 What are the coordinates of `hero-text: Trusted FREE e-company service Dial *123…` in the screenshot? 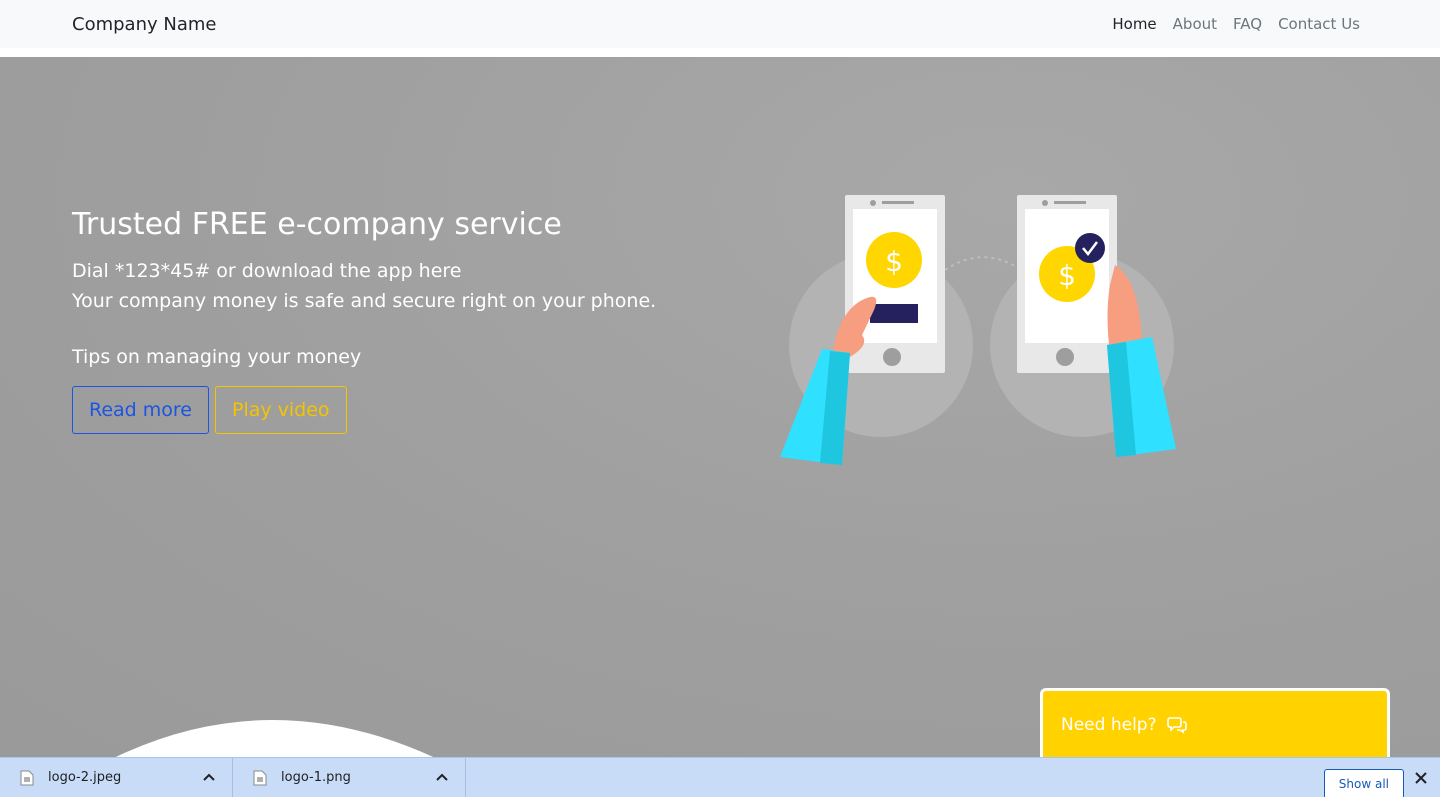 It's located at (364, 320).